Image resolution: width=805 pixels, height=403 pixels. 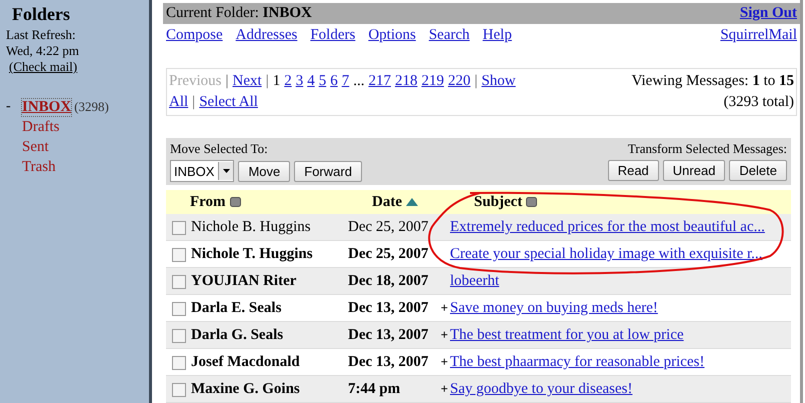 What do you see at coordinates (288, 81) in the screenshot?
I see `page-link: 2` at bounding box center [288, 81].